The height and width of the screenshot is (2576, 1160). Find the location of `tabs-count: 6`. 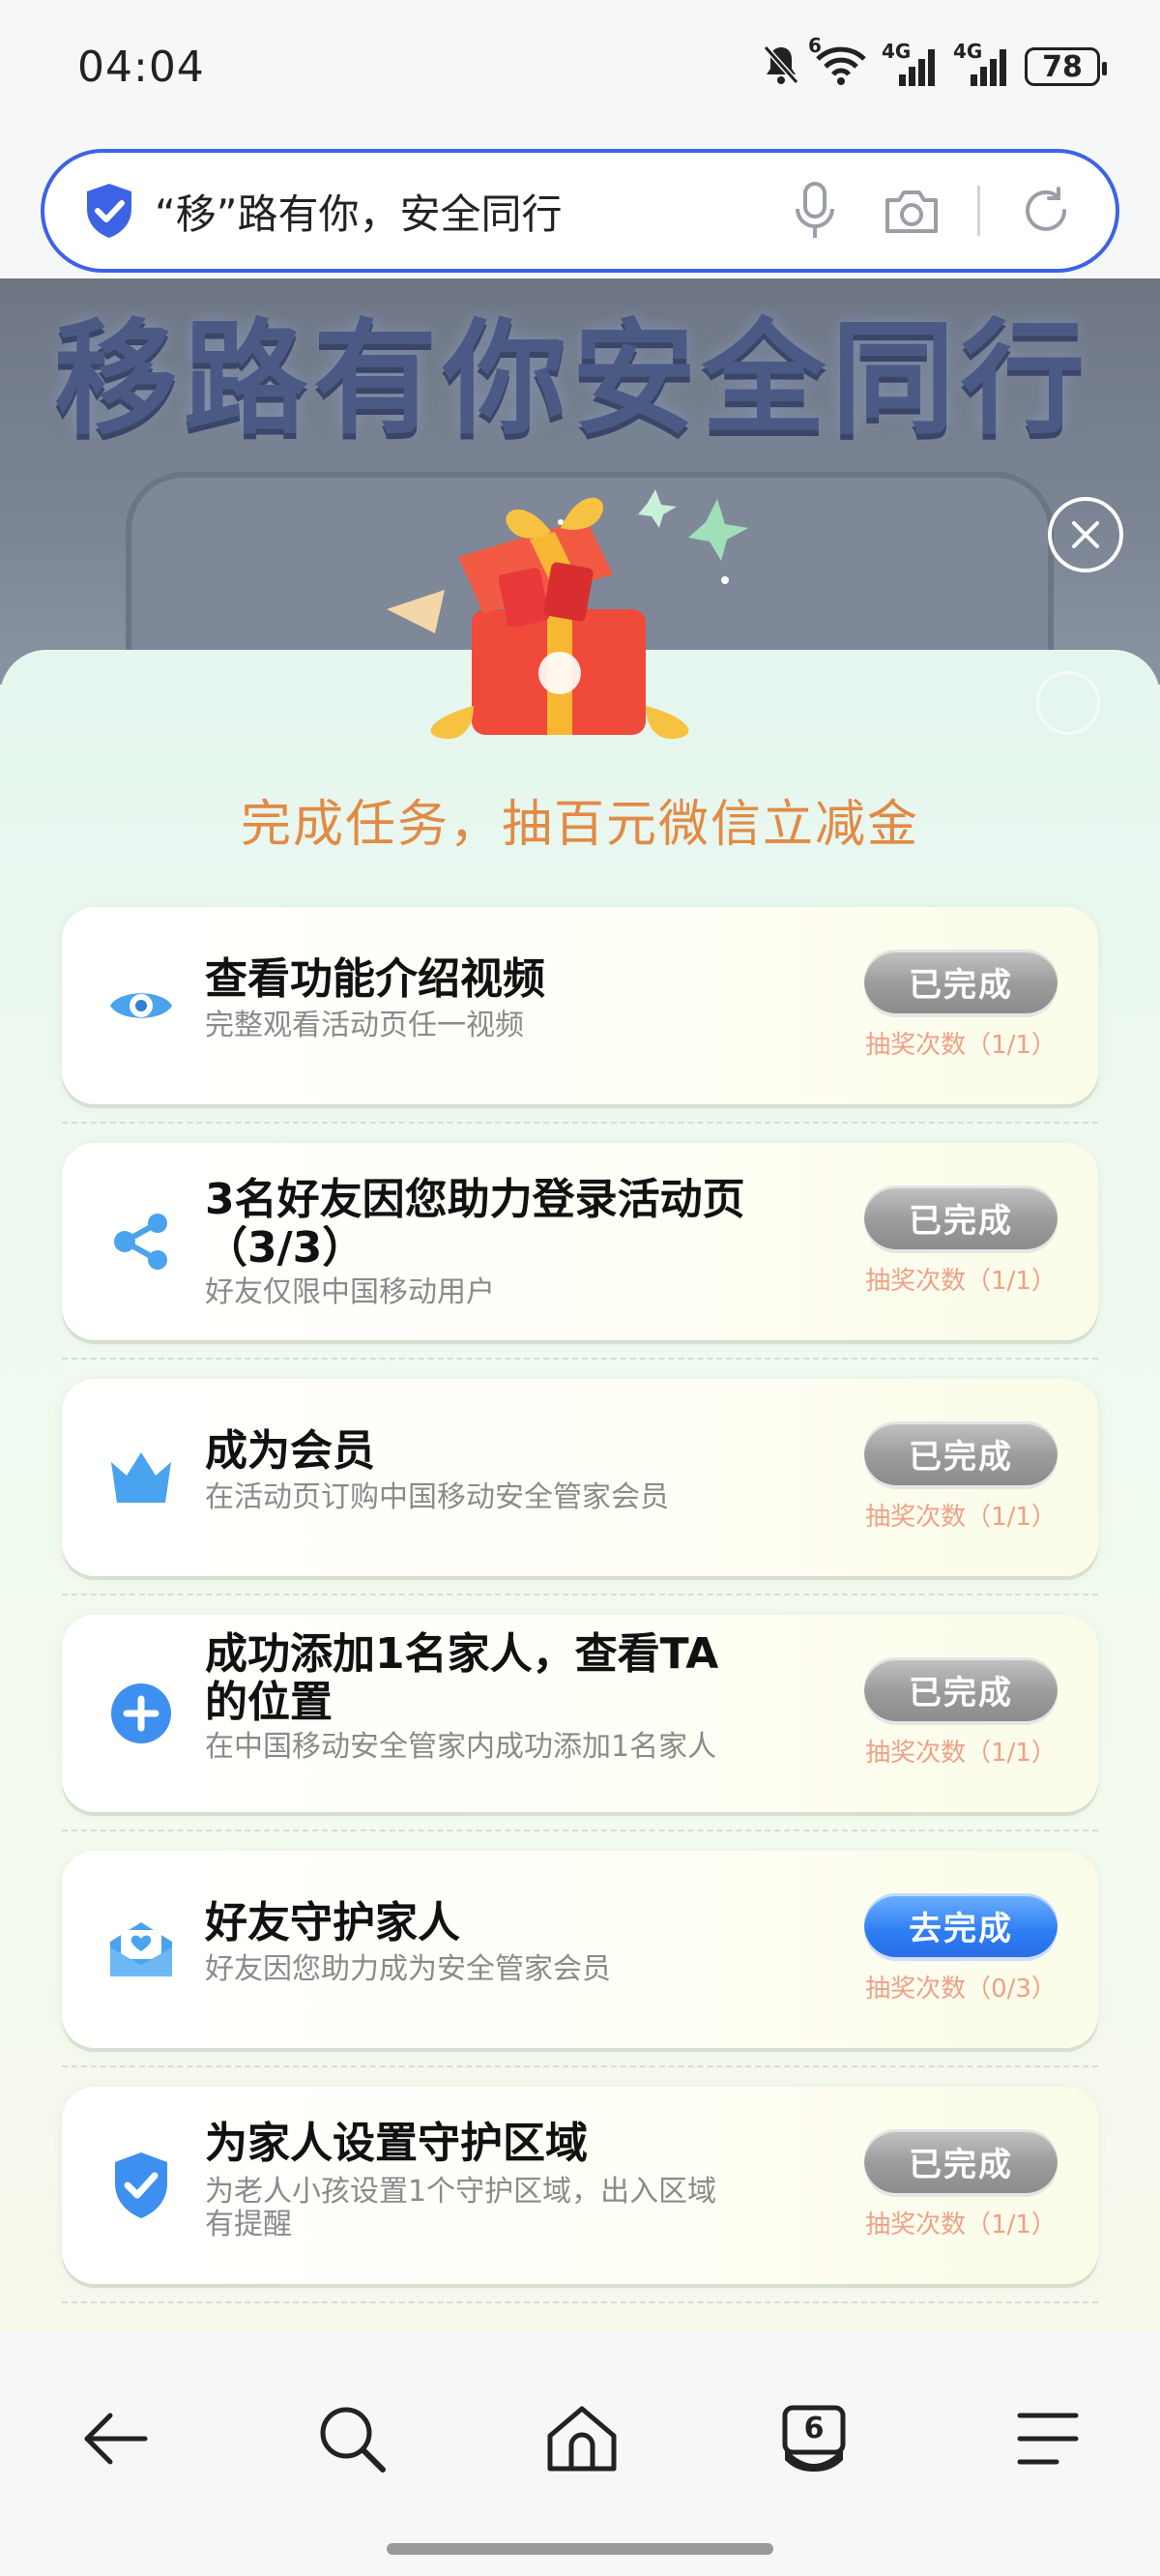

tabs-count: 6 is located at coordinates (814, 2428).